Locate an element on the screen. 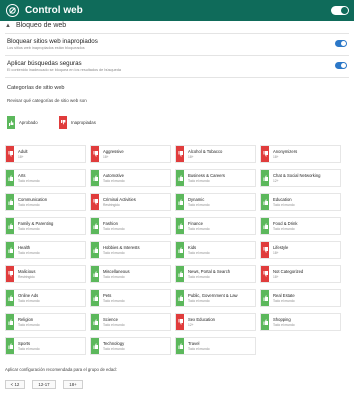 This screenshot has height=400, width=354. category-name: Business & Careers is located at coordinates (207, 175).